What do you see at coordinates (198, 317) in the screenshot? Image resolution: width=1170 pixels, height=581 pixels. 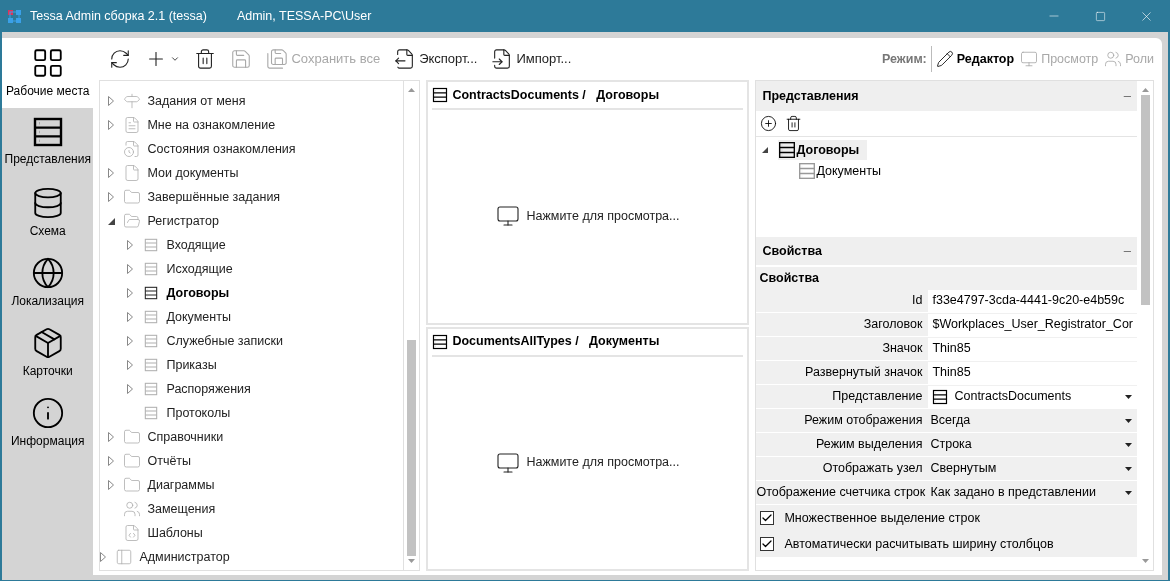 I see `tree-item: Документы` at bounding box center [198, 317].